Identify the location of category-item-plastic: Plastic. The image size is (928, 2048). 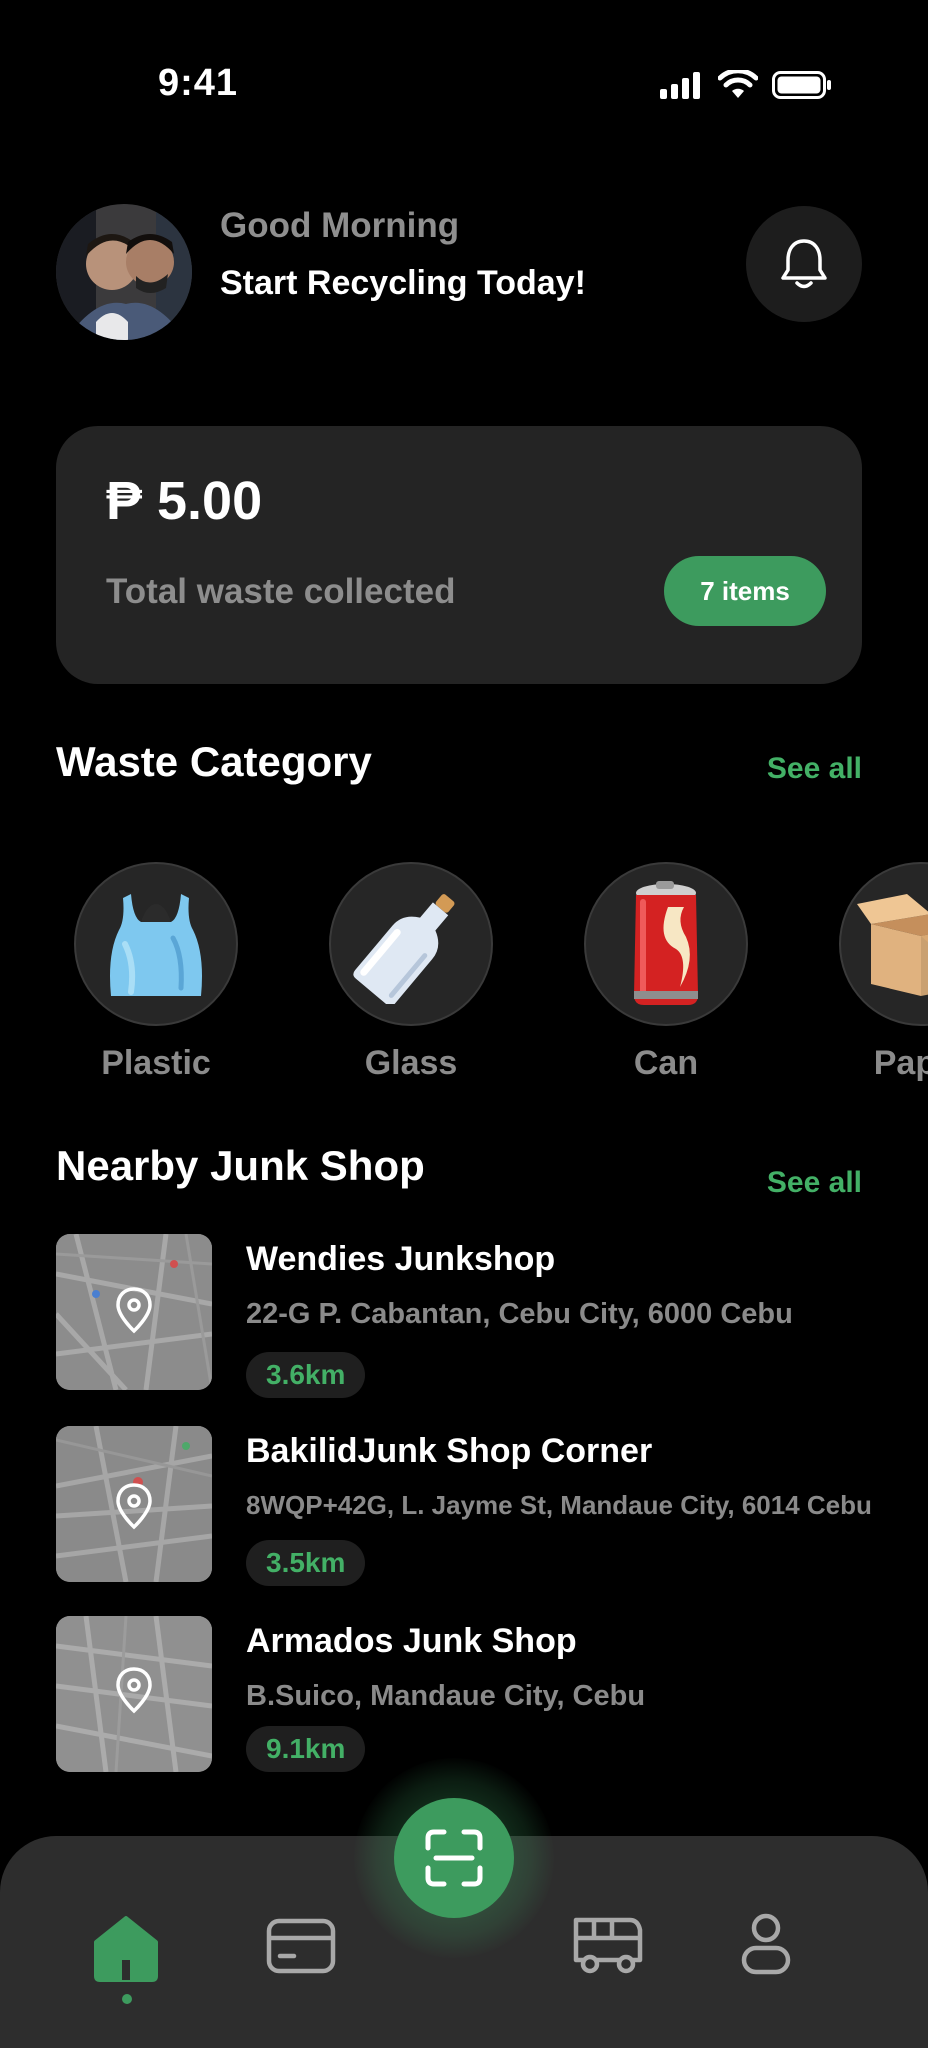
(156, 972).